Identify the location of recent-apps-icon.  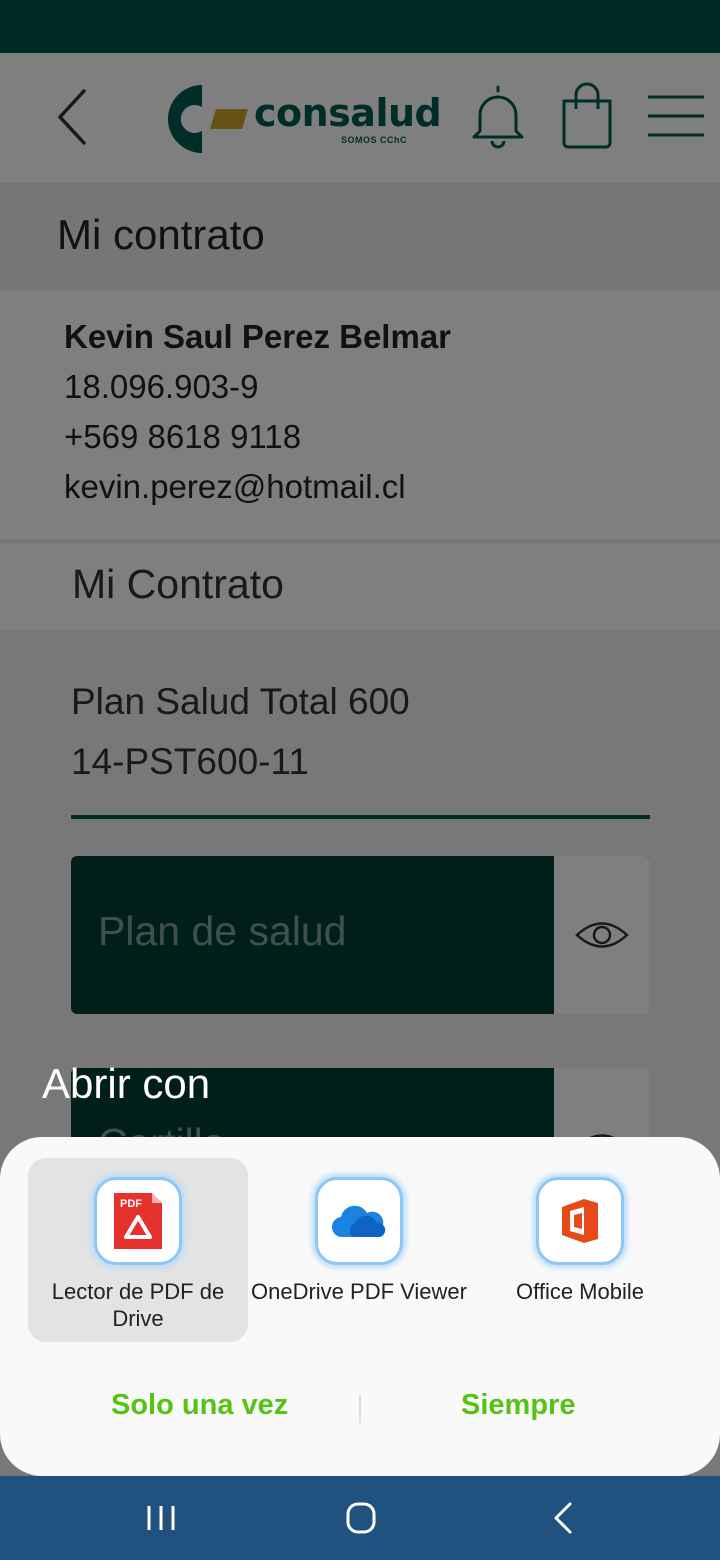
(161, 1518).